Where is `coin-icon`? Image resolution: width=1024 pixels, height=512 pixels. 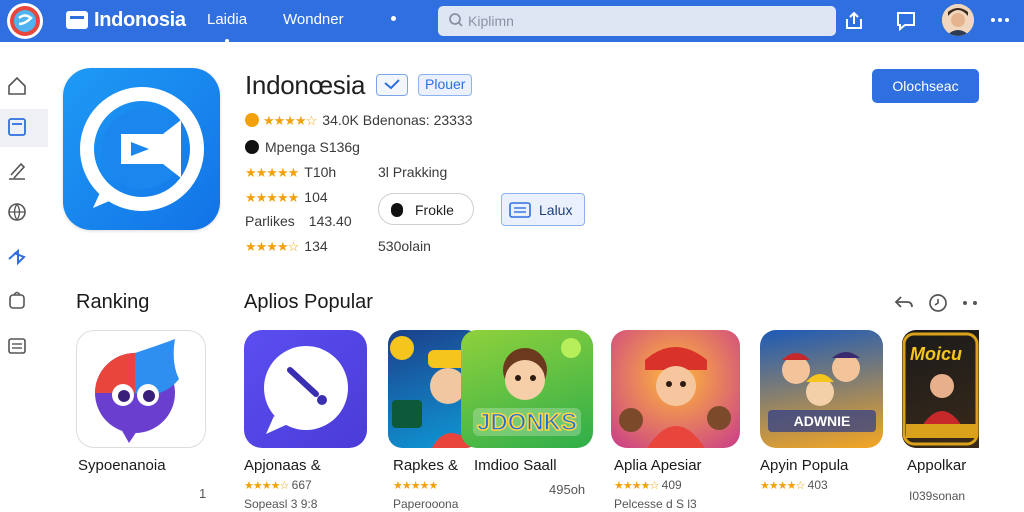
coin-icon is located at coordinates (252, 120).